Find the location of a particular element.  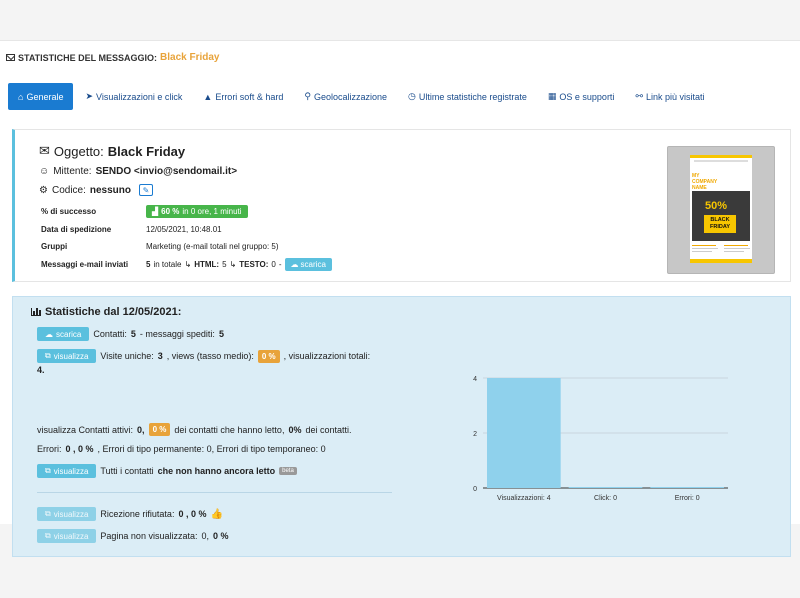

subject-label: Oggetto: is located at coordinates (78, 151).